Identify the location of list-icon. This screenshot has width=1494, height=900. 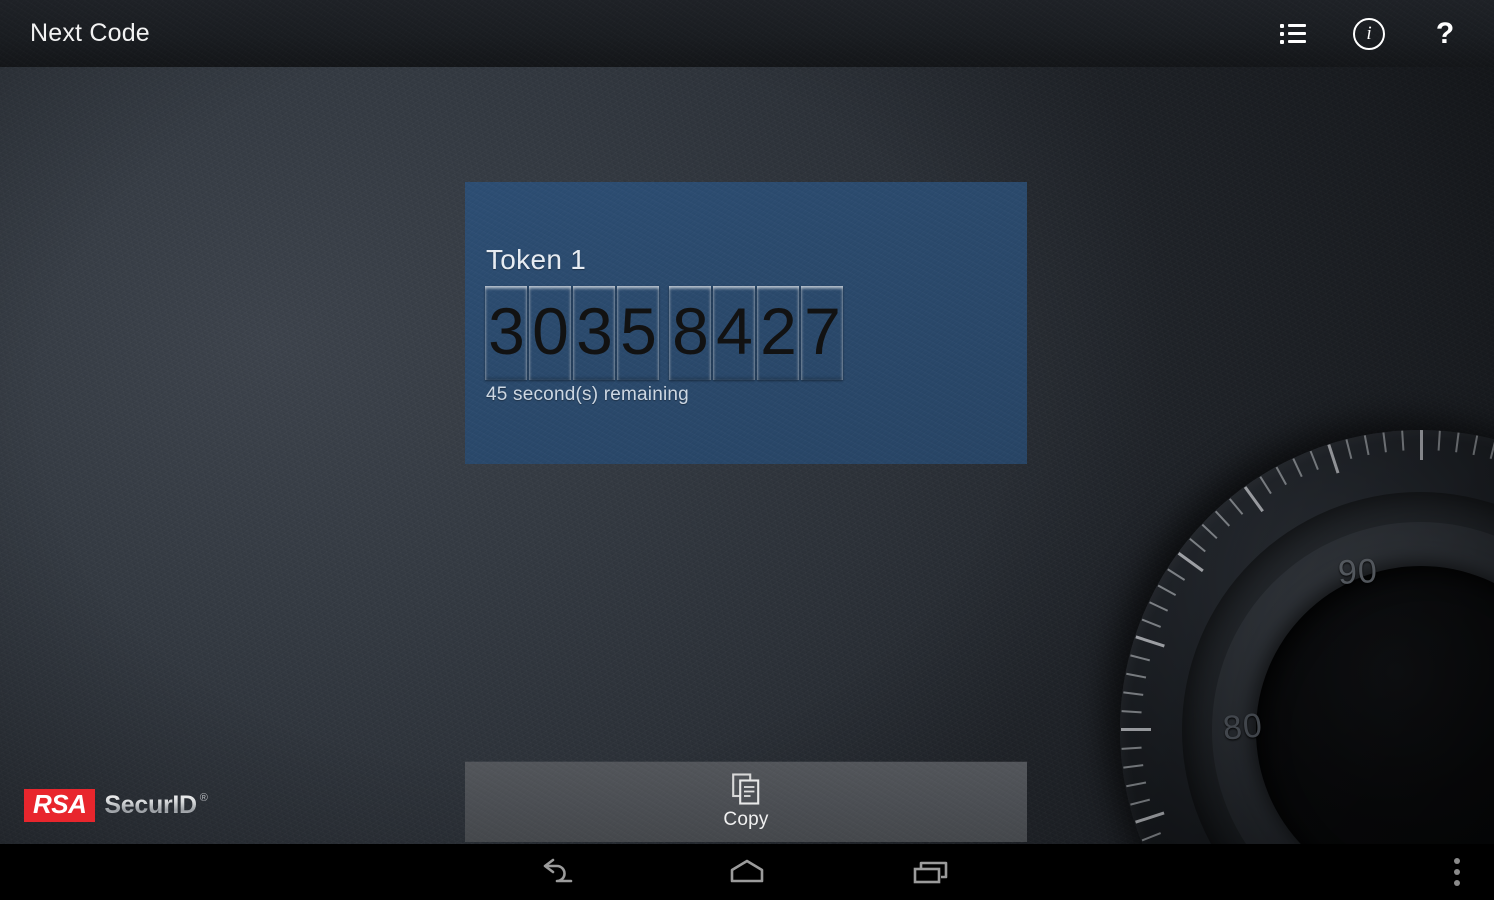
(1293, 33).